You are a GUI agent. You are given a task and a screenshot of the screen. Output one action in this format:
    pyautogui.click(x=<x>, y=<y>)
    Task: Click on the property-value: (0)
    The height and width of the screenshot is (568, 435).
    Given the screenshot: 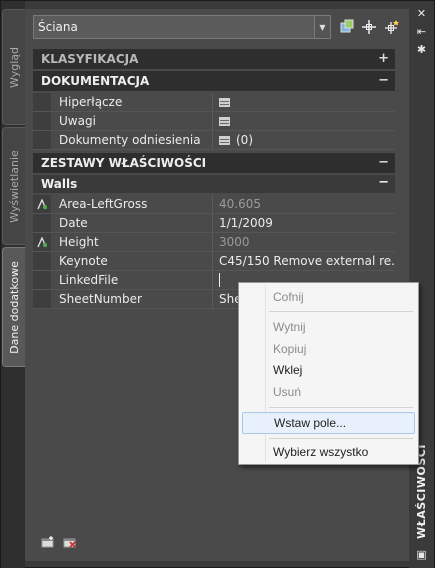 What is the action you would take?
    pyautogui.click(x=304, y=140)
    